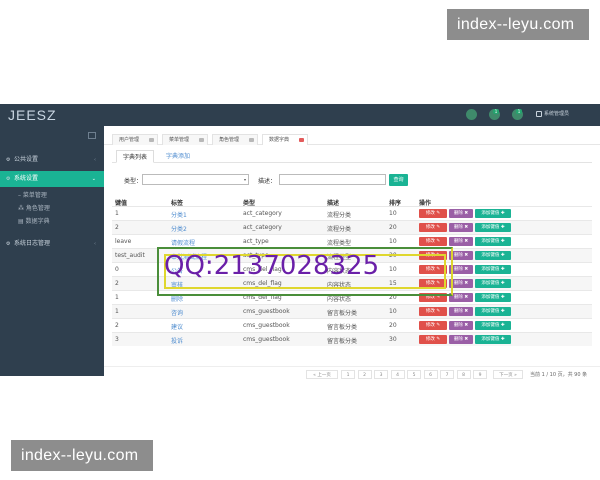 This screenshot has width=600, height=480. I want to click on cell-label: 建议, so click(177, 326).